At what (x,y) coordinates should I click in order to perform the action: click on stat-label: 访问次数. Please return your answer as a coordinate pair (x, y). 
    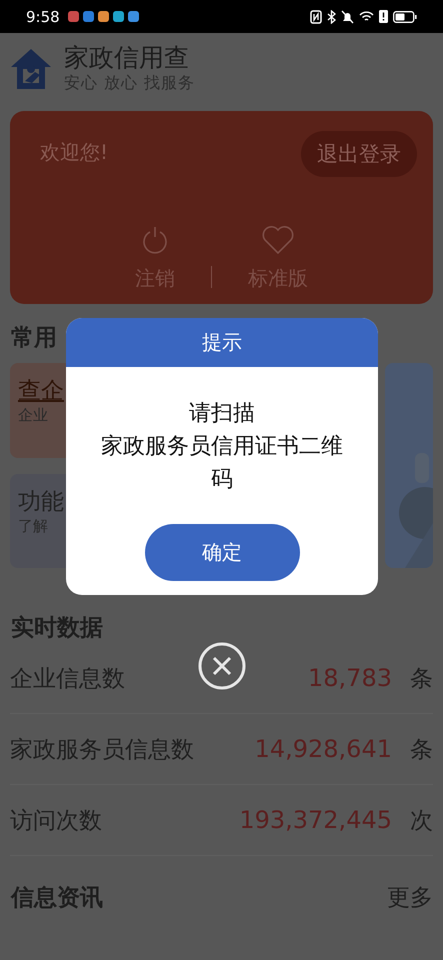
    Looking at the image, I should click on (56, 821).